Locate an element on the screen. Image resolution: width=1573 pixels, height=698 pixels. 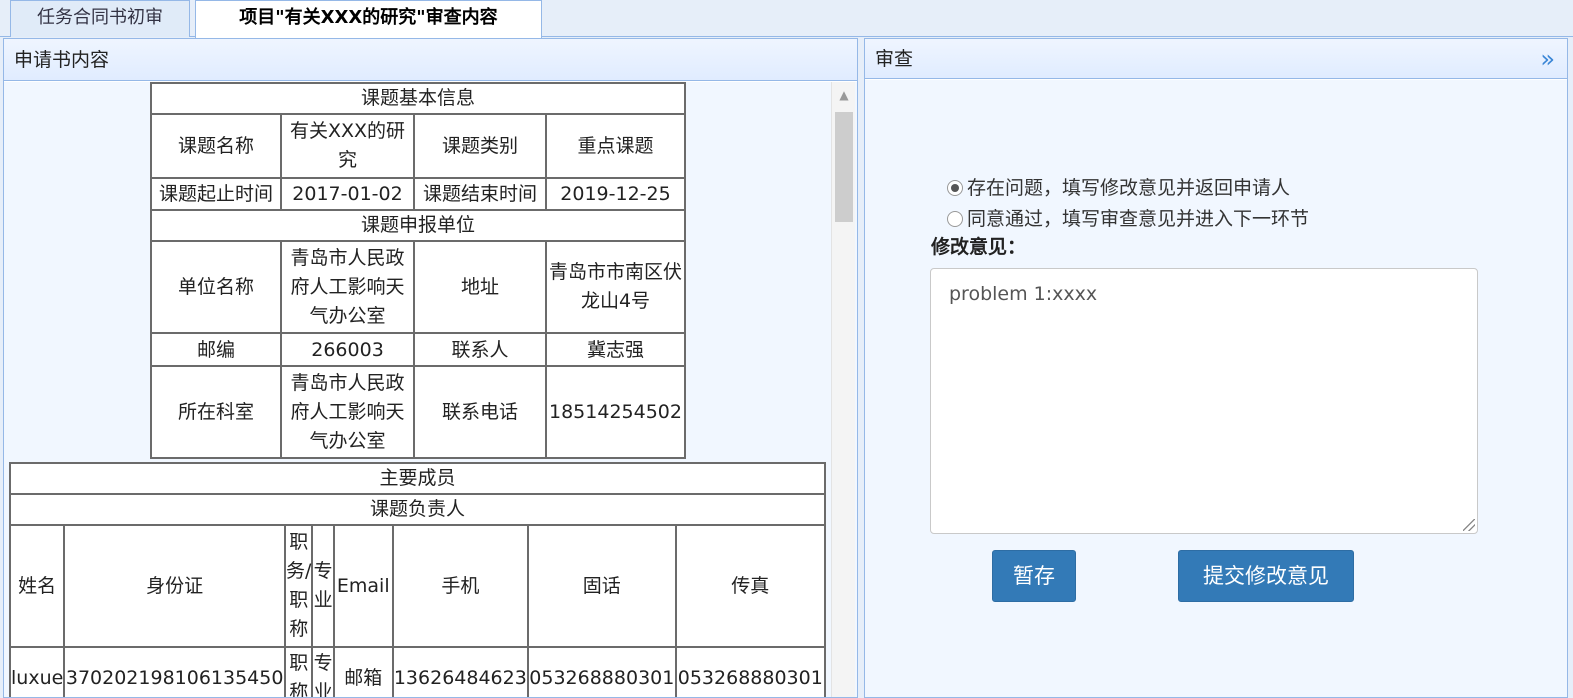
member-email: 邮箱 is located at coordinates (363, 671).